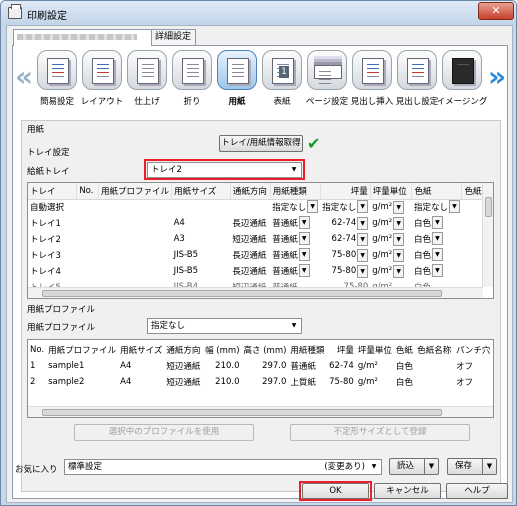  Describe the element at coordinates (472, 466) in the screenshot. I see `save-button: 保存 ▼` at that location.